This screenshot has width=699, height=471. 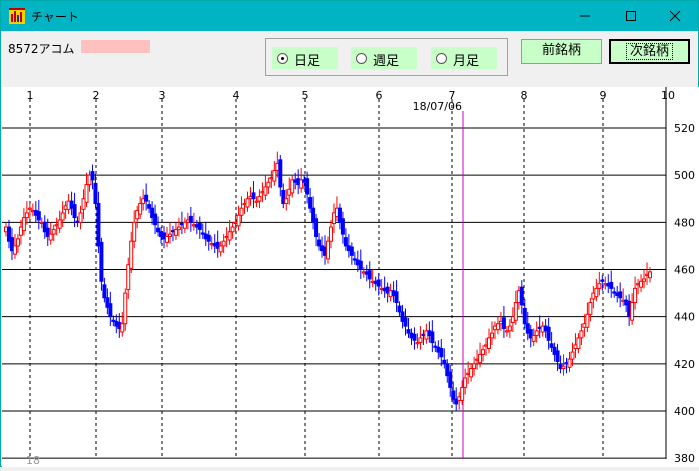 I want to click on year-label: 18, so click(x=33, y=460).